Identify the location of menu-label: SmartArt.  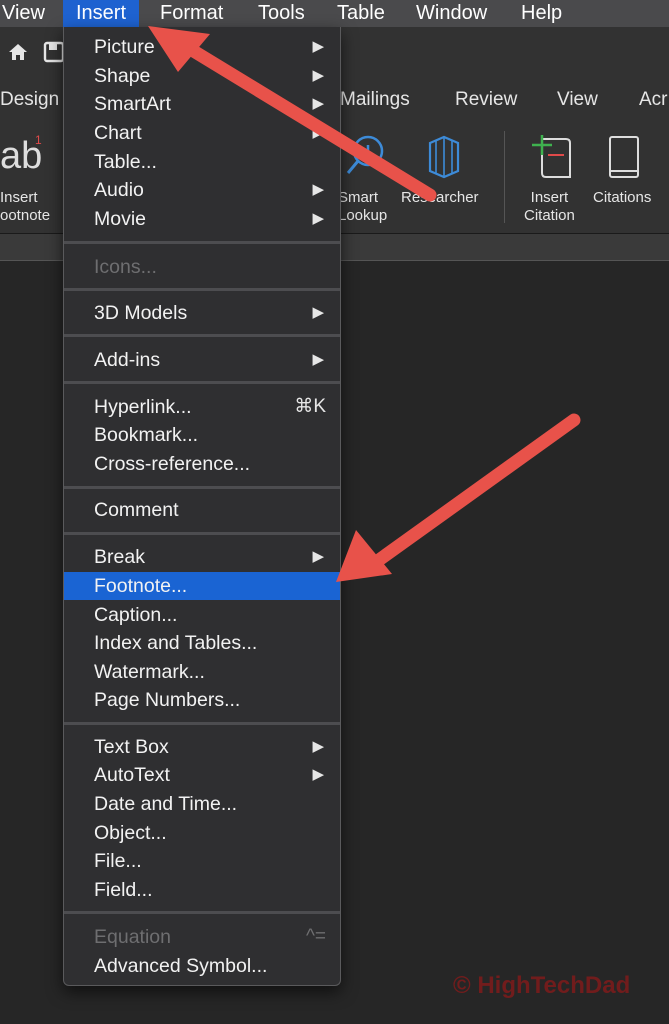
(132, 104).